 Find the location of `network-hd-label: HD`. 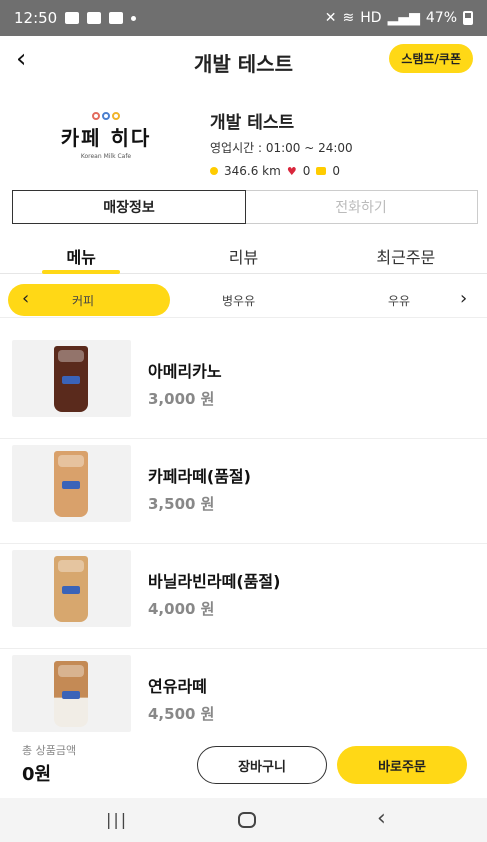

network-hd-label: HD is located at coordinates (371, 18).